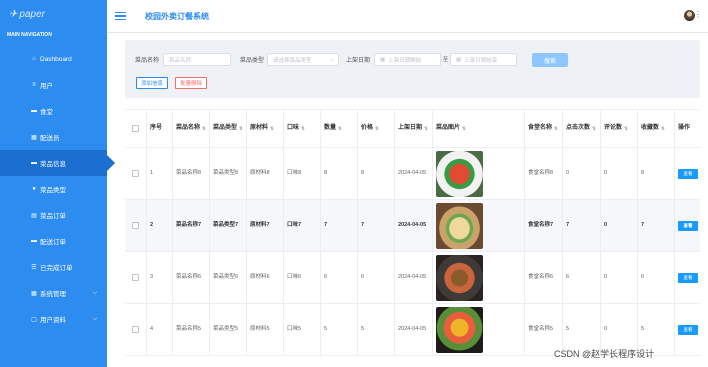 The image size is (708, 367). Describe the element at coordinates (656, 128) in the screenshot. I see `col-header-favorites: 收藏数 ⇅` at that location.